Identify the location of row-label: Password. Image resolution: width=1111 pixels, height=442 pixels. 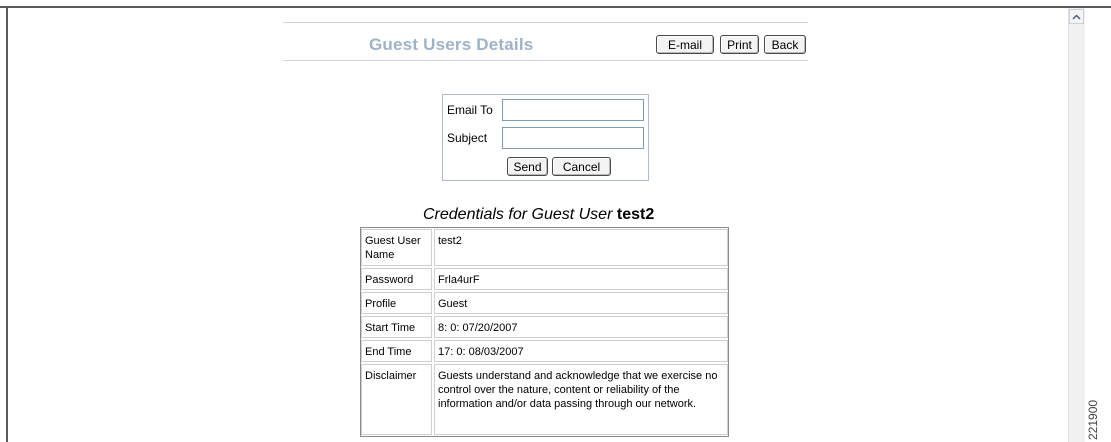
(396, 279).